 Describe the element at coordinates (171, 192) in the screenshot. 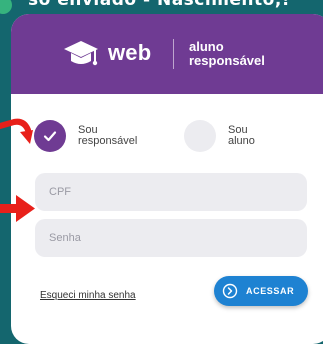

I see `cpf-input` at that location.